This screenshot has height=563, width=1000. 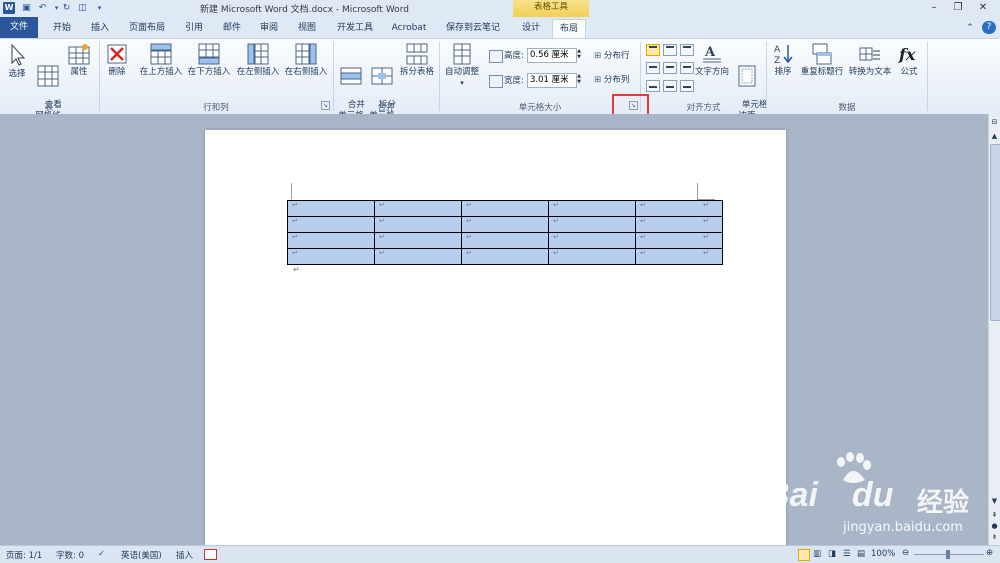 I want to click on text-direction-button: A 文字方向, so click(x=712, y=60).